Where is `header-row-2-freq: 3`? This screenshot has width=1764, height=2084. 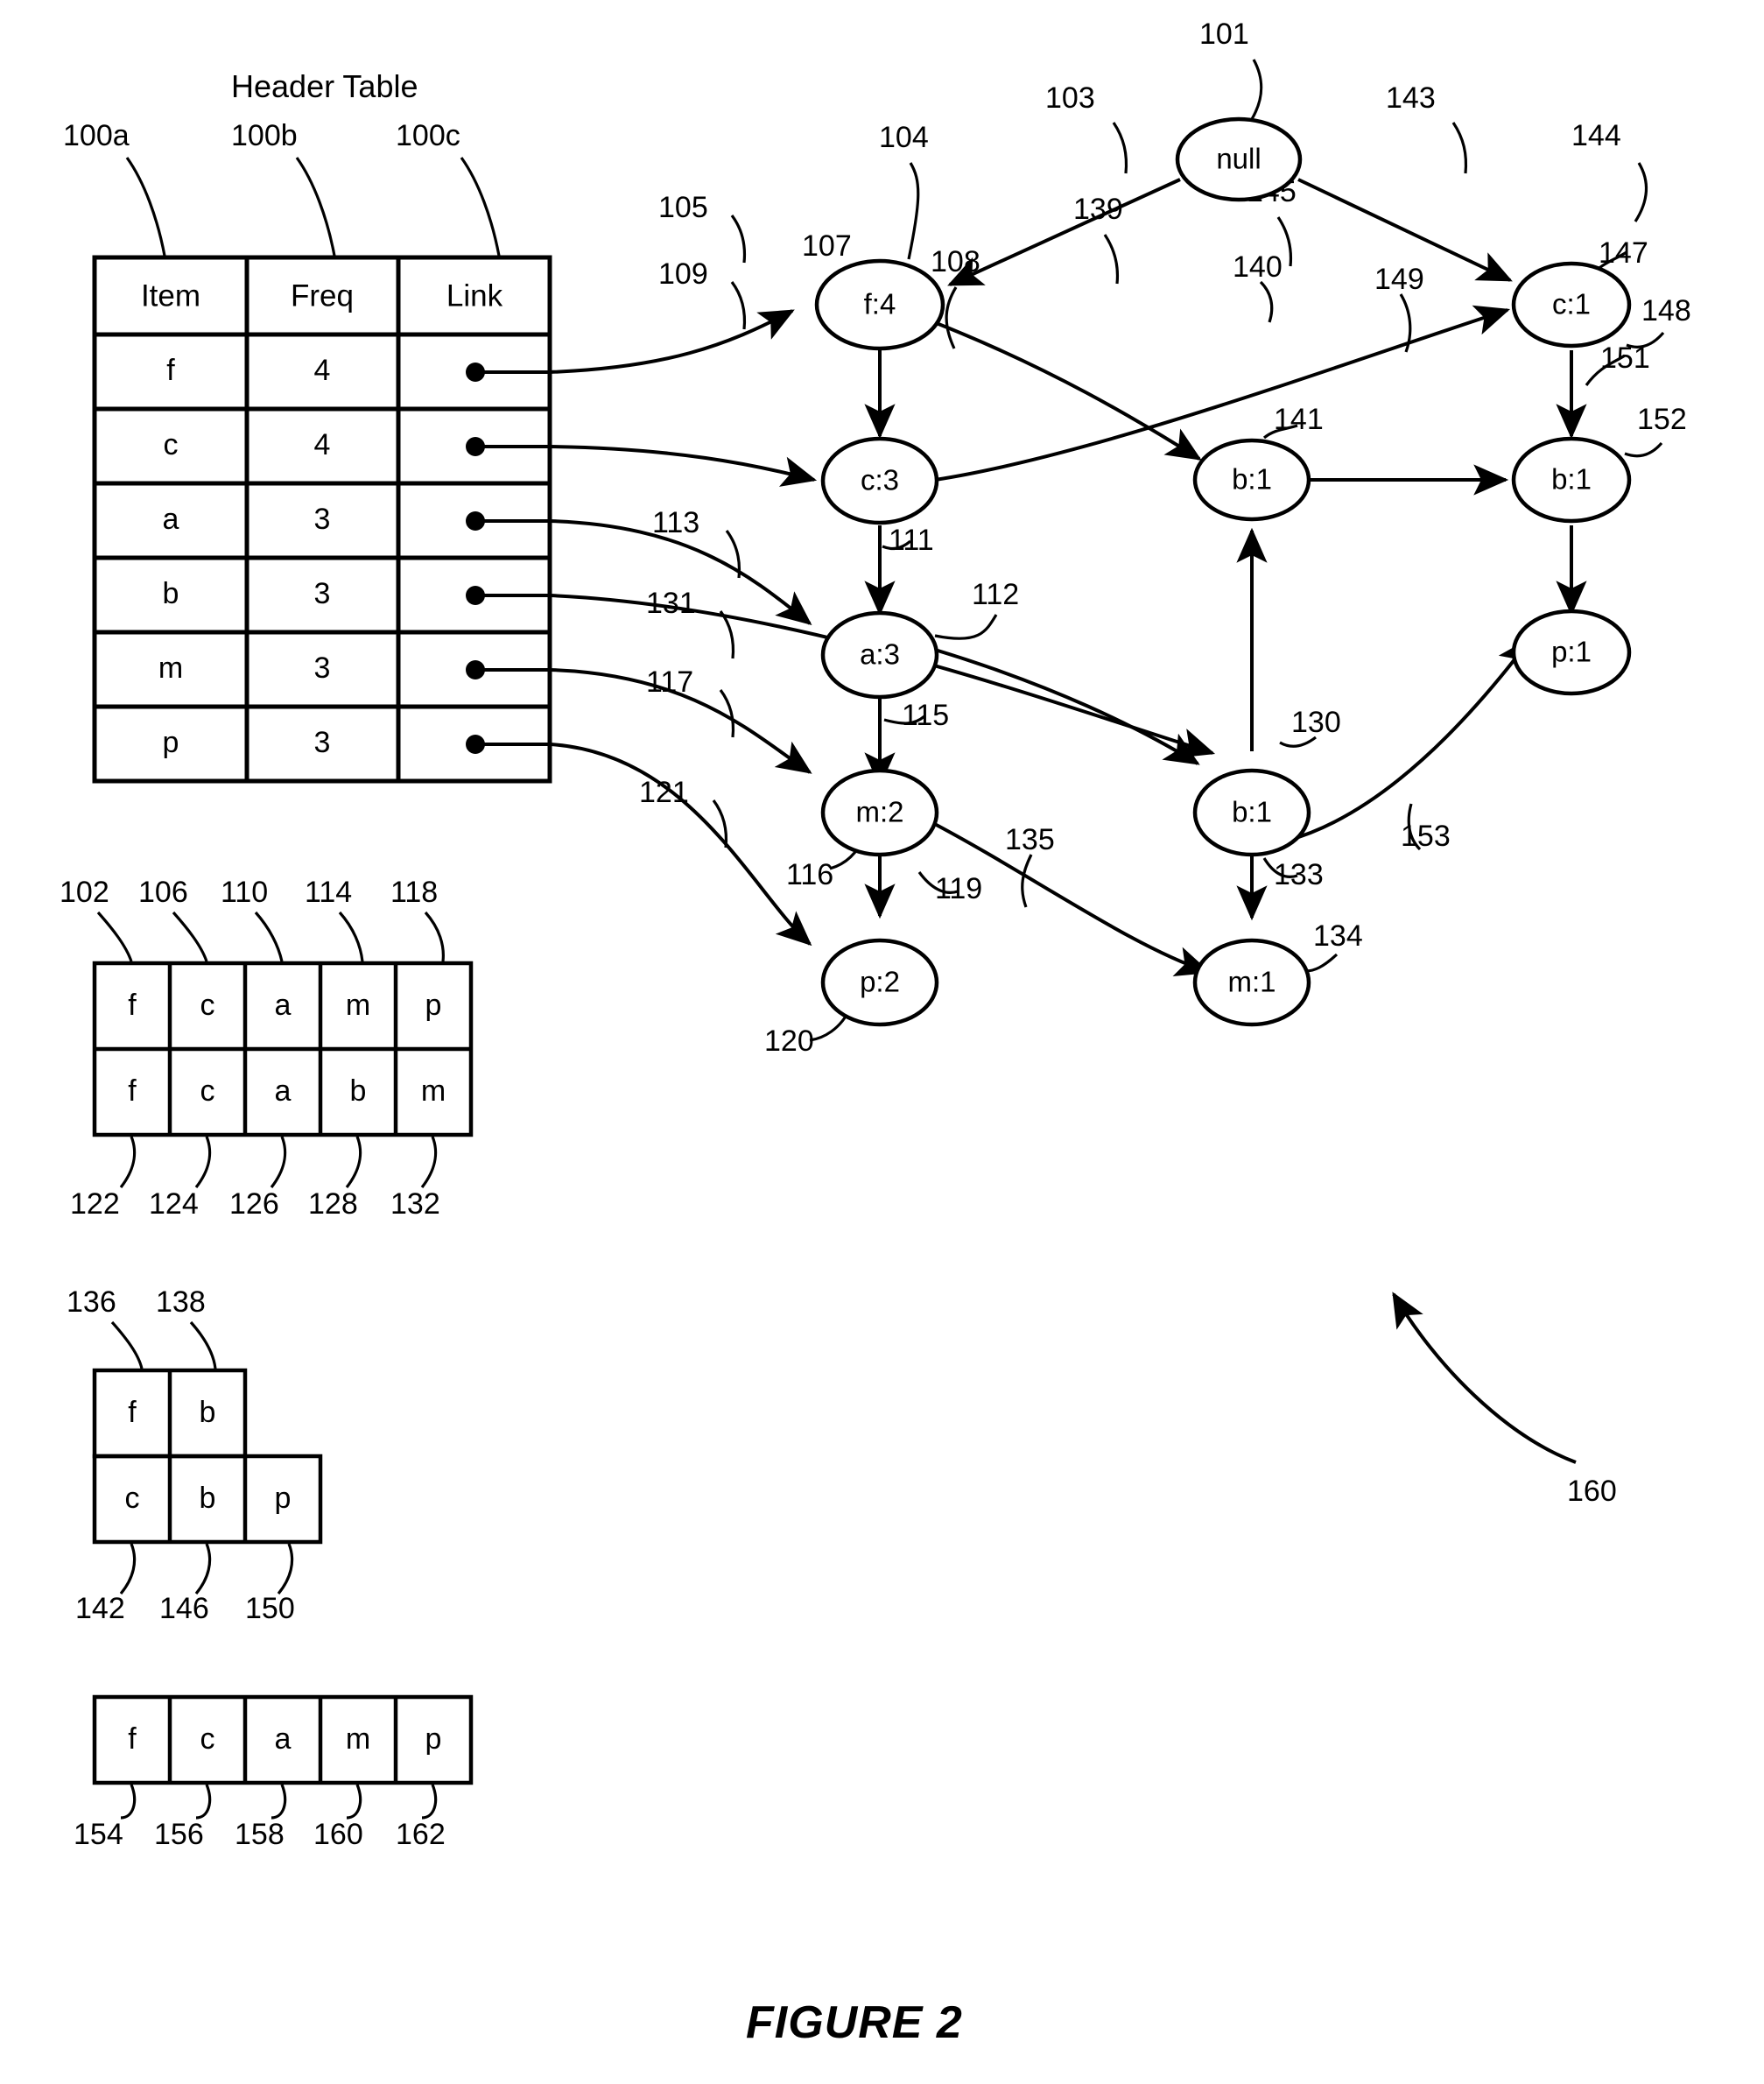 header-row-2-freq: 3 is located at coordinates (322, 519).